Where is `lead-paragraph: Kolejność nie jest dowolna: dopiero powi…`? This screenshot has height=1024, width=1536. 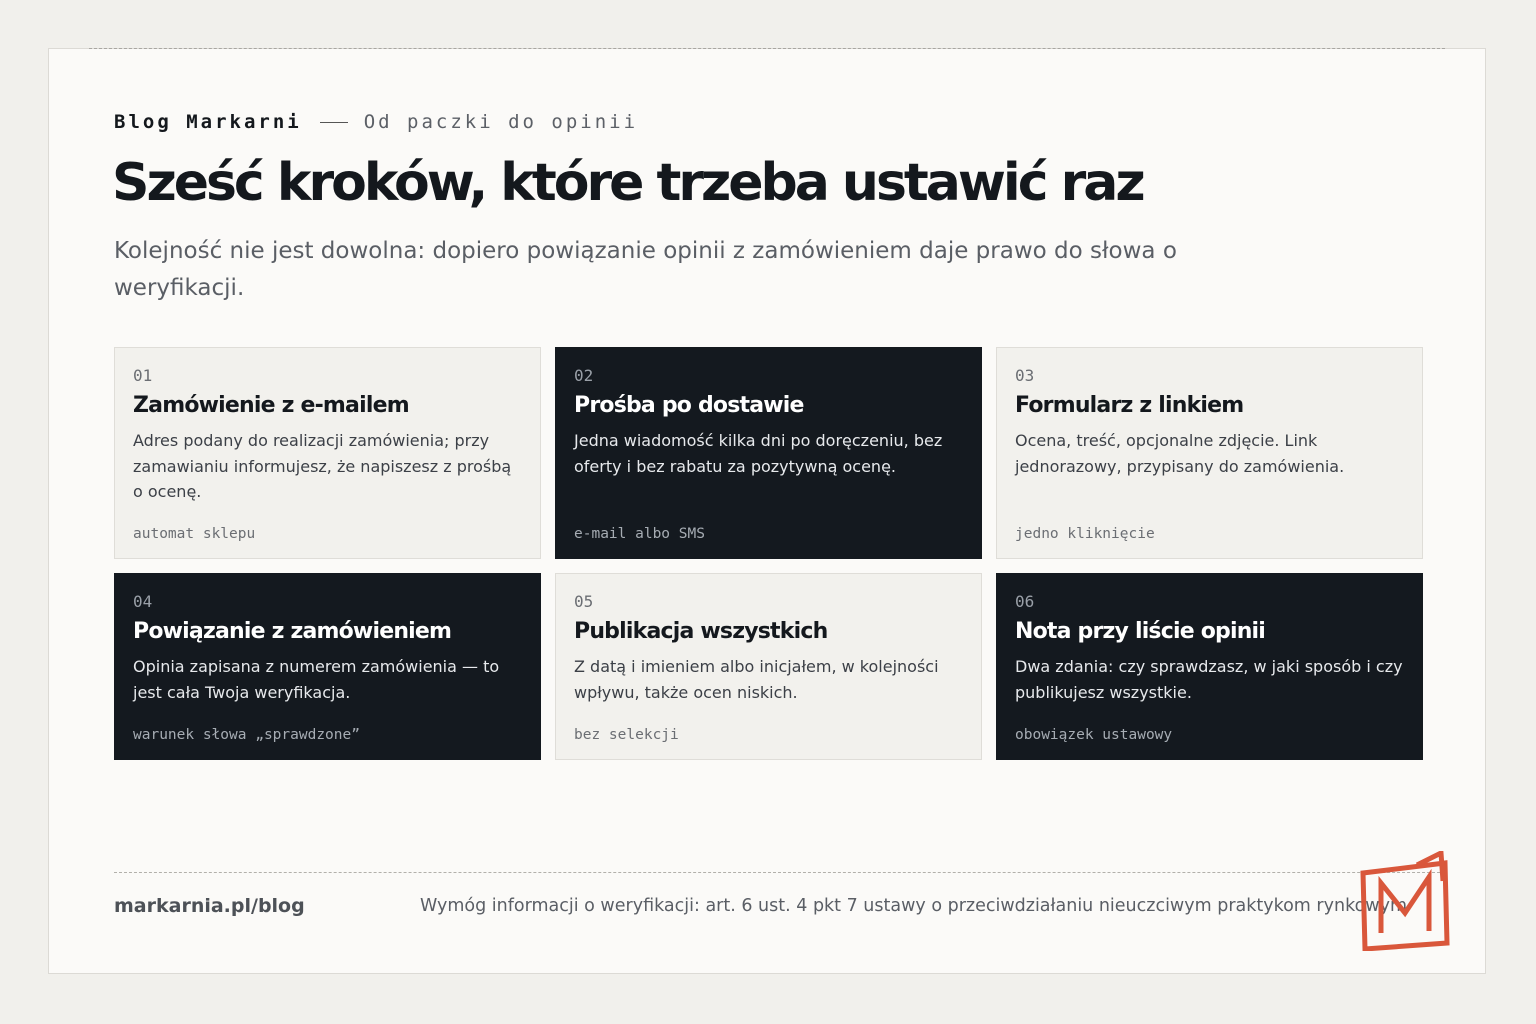 lead-paragraph: Kolejność nie jest dowolna: dopiero powi… is located at coordinates (645, 269).